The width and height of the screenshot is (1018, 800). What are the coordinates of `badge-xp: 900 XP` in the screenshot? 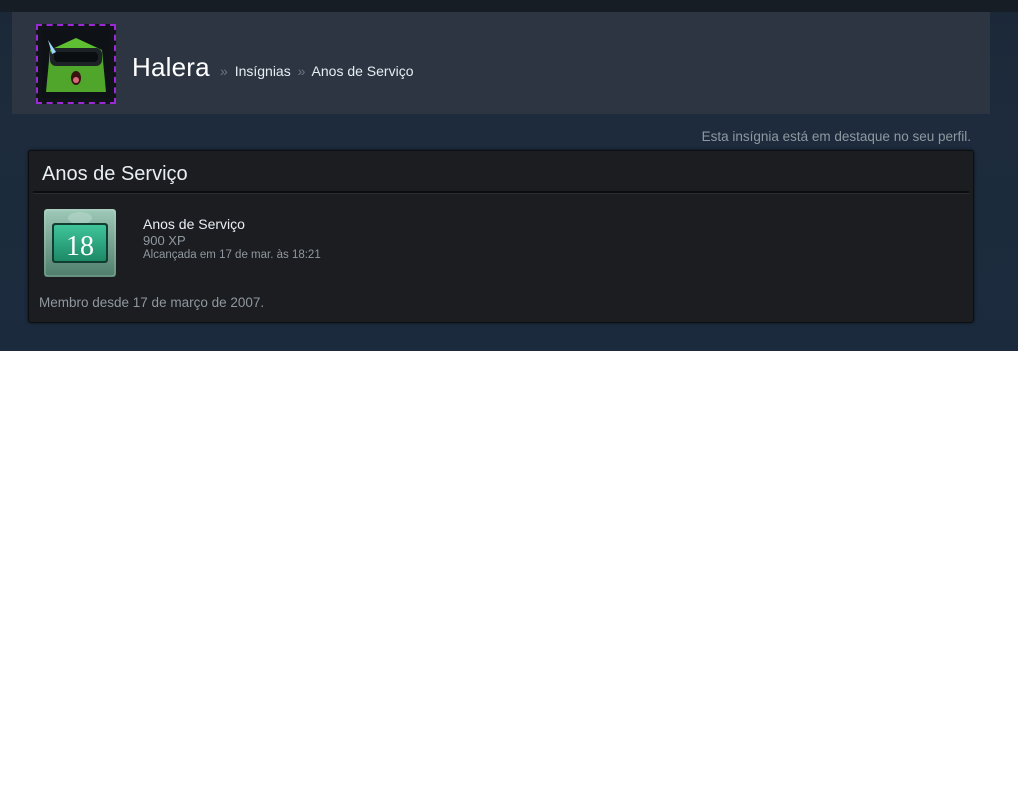 It's located at (164, 240).